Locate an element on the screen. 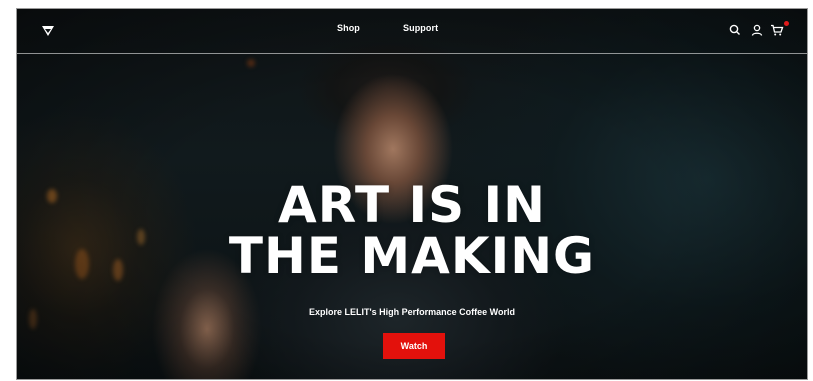  watch-button: Watch is located at coordinates (414, 346).